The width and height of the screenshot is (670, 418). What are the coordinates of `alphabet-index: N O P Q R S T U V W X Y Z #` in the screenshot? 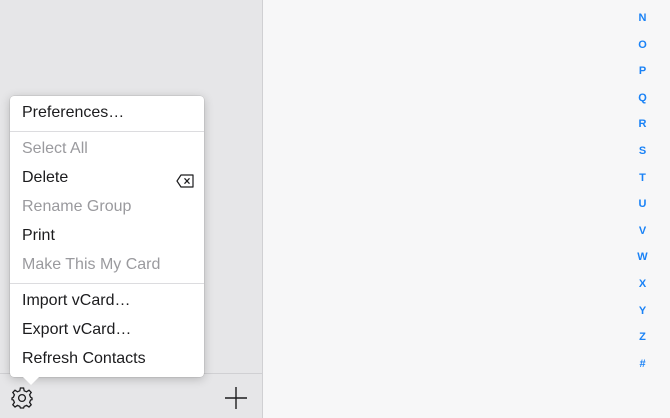 It's located at (642, 209).